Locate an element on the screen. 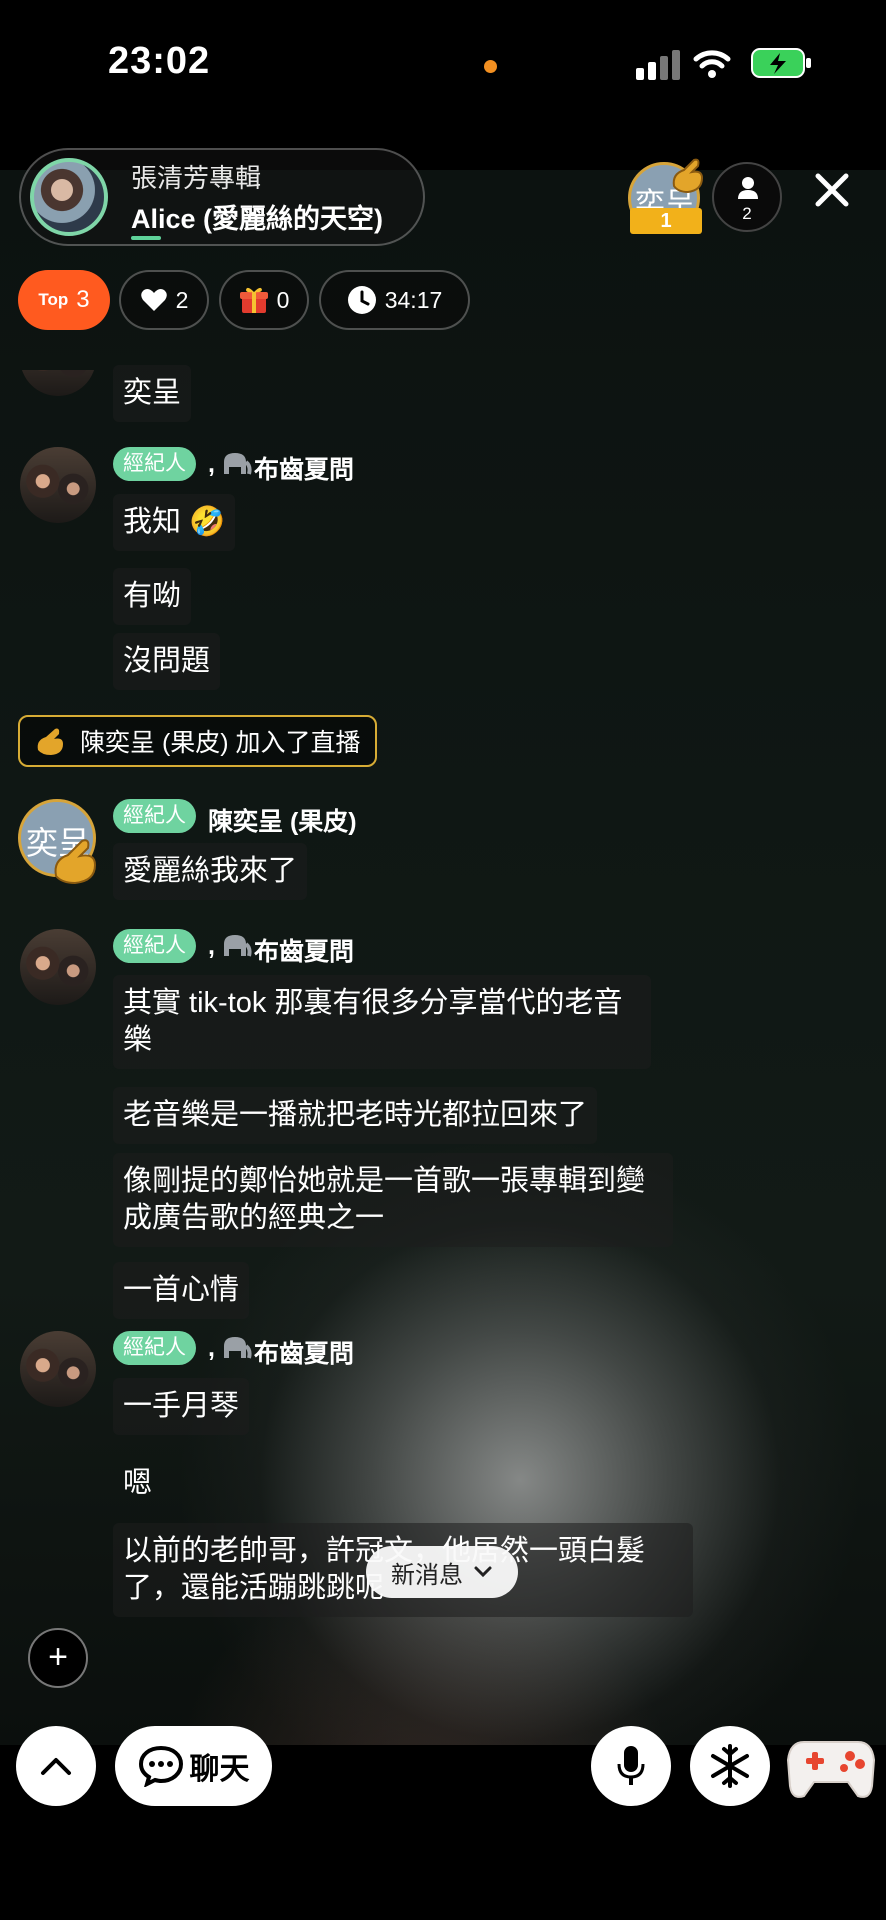 The width and height of the screenshot is (886, 1920). close-icon is located at coordinates (832, 190).